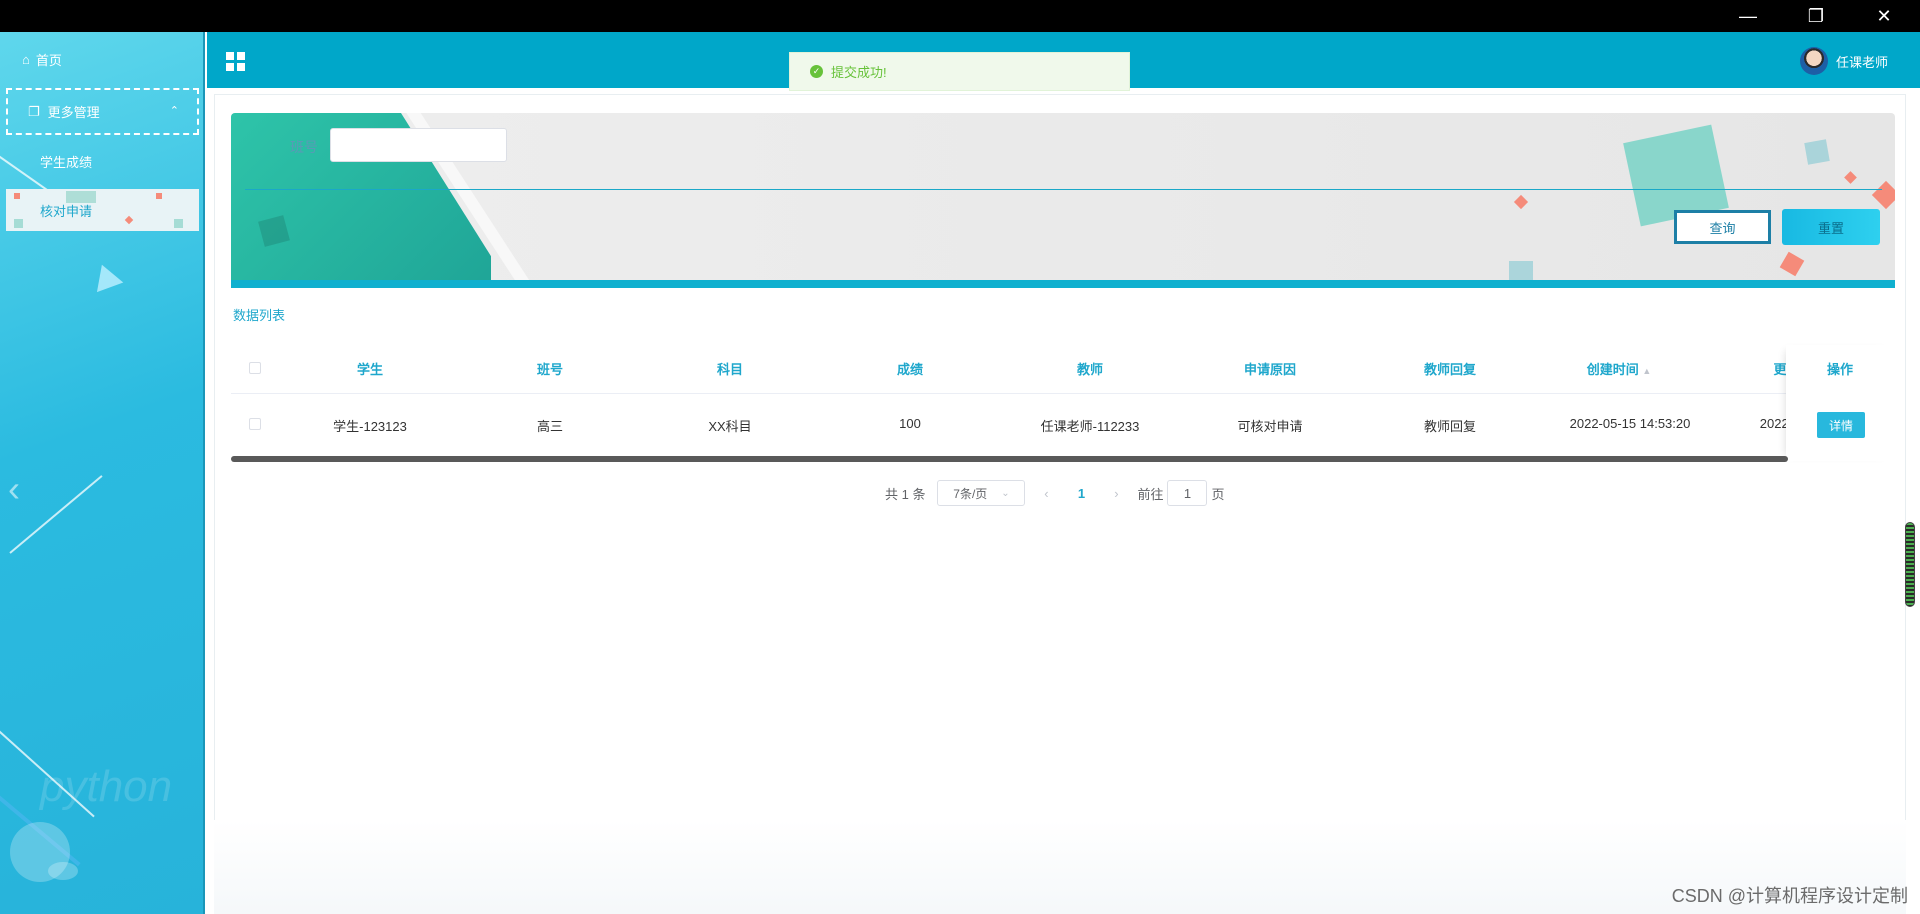 The image size is (1920, 914). Describe the element at coordinates (910, 369) in the screenshot. I see `column-header-score: 成绩` at that location.